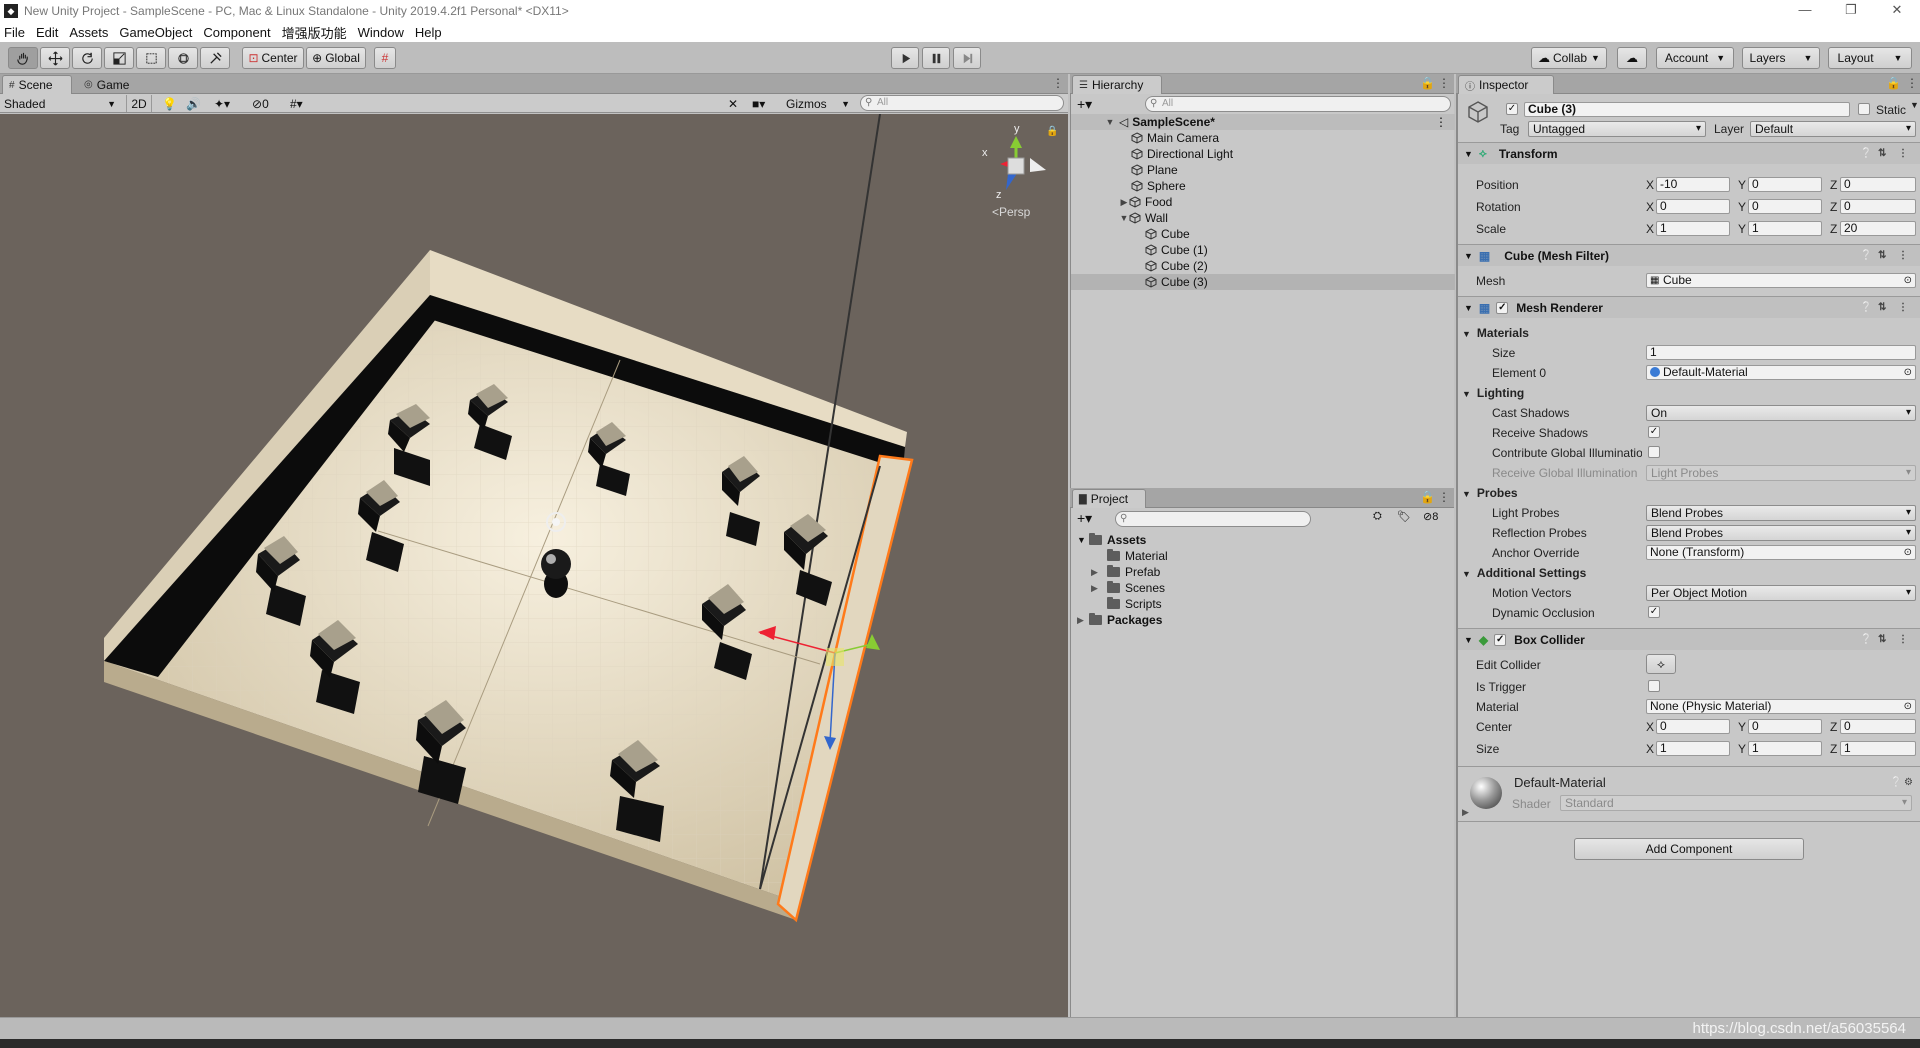 Image resolution: width=1920 pixels, height=1048 pixels. I want to click on mesh-filter-header: ▼ ▦ Cube (Mesh Filter) ❔ ⇅ ⋮, so click(1689, 255).